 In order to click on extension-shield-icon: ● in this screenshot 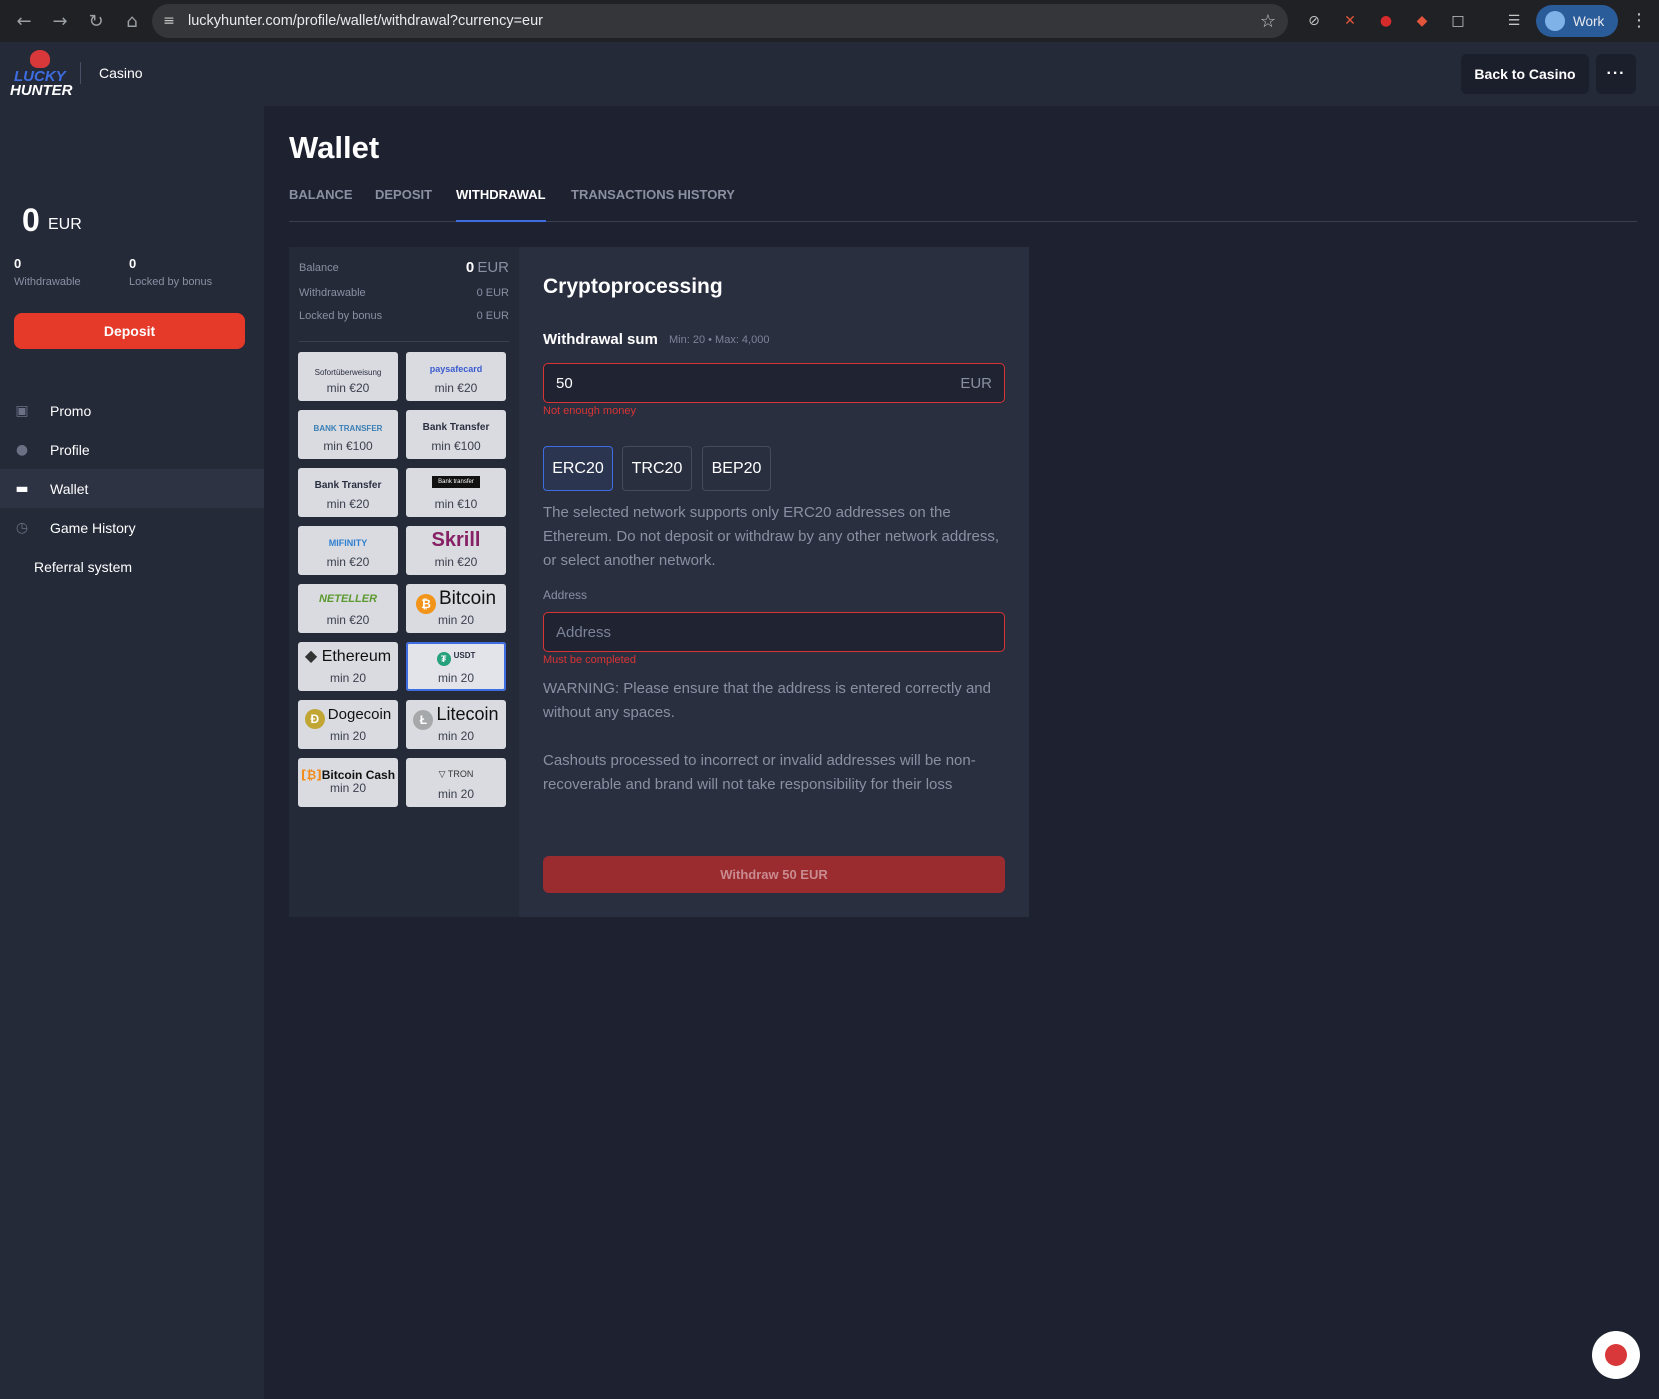, I will do `click(1386, 21)`.